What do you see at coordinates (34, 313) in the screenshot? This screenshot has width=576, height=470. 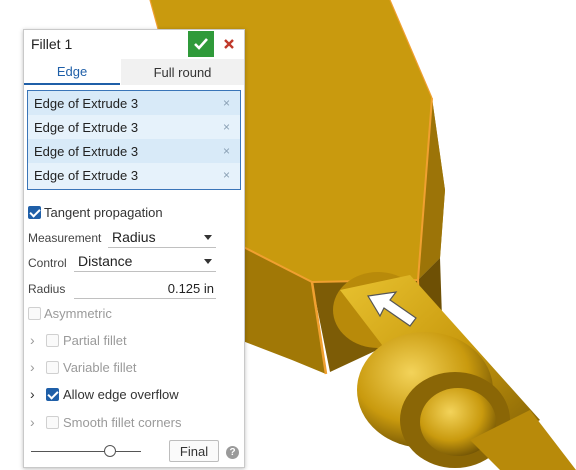 I see `asymmetric-checkbox` at bounding box center [34, 313].